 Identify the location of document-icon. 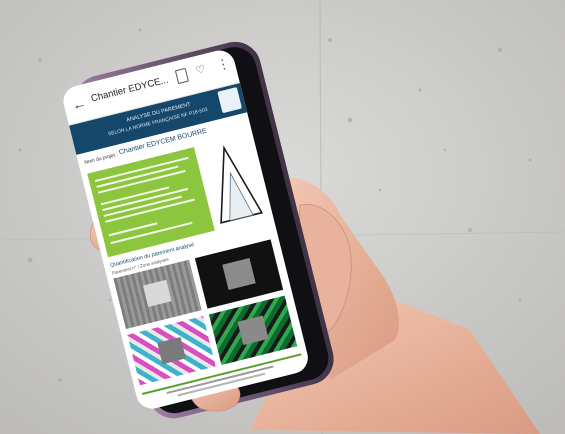
(181, 76).